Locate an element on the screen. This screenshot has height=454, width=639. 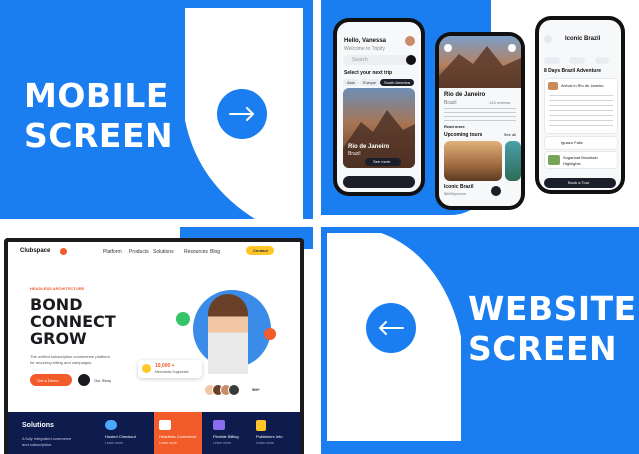
brand-badge is located at coordinates (63, 251).